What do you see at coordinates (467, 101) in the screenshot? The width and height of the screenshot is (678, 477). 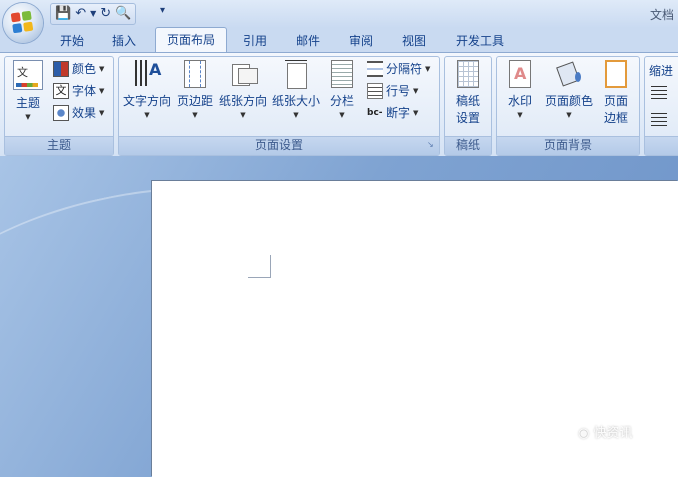 I see `manuscript-setup-label-1: 稿纸` at bounding box center [467, 101].